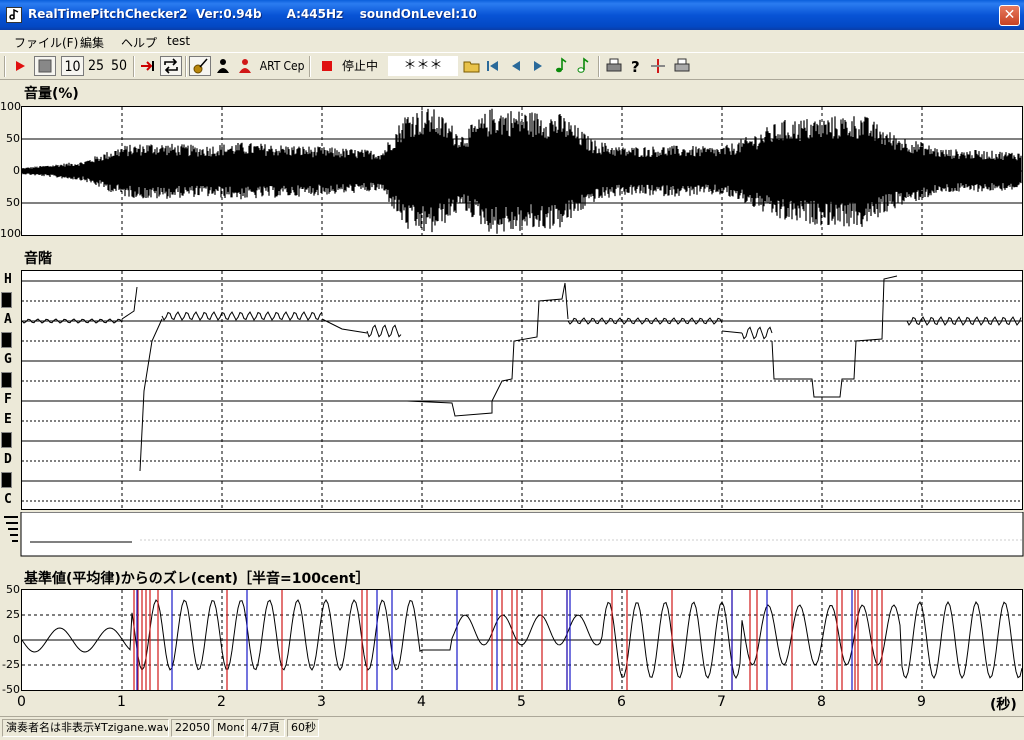 Image resolution: width=1024 pixels, height=740 pixels. What do you see at coordinates (561, 66) in the screenshot?
I see `note-a-button` at bounding box center [561, 66].